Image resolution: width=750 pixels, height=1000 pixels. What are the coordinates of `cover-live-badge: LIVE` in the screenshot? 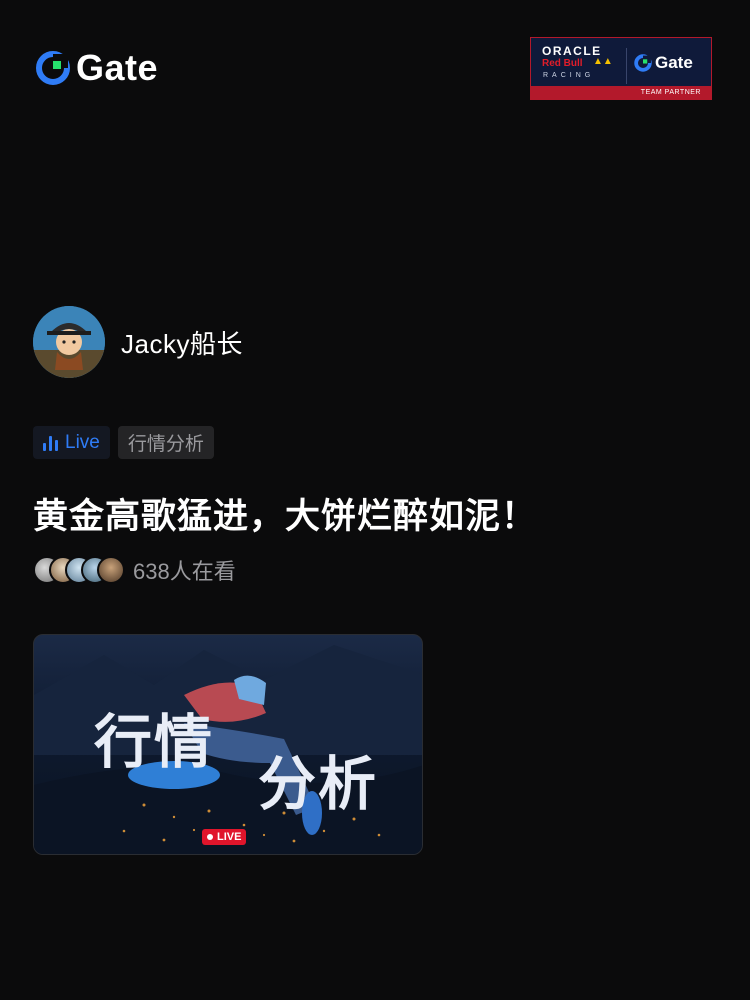 It's located at (224, 837).